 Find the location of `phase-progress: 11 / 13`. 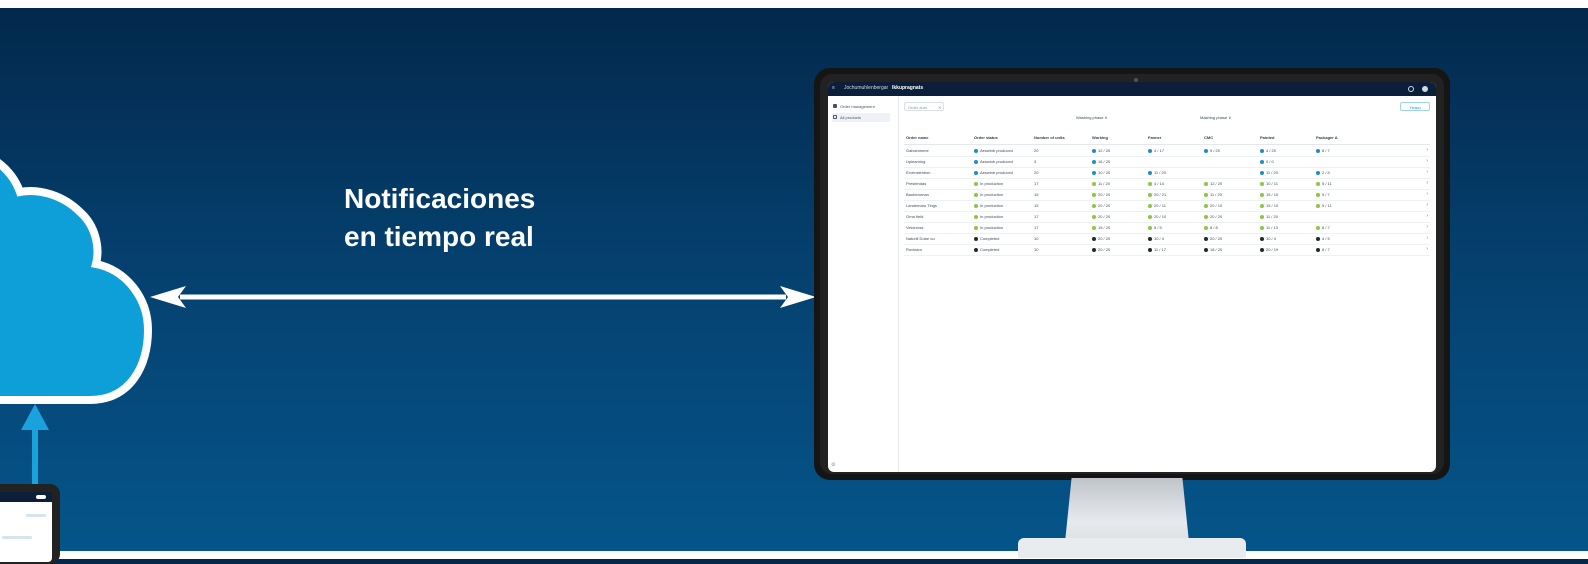

phase-progress: 11 / 13 is located at coordinates (1269, 227).